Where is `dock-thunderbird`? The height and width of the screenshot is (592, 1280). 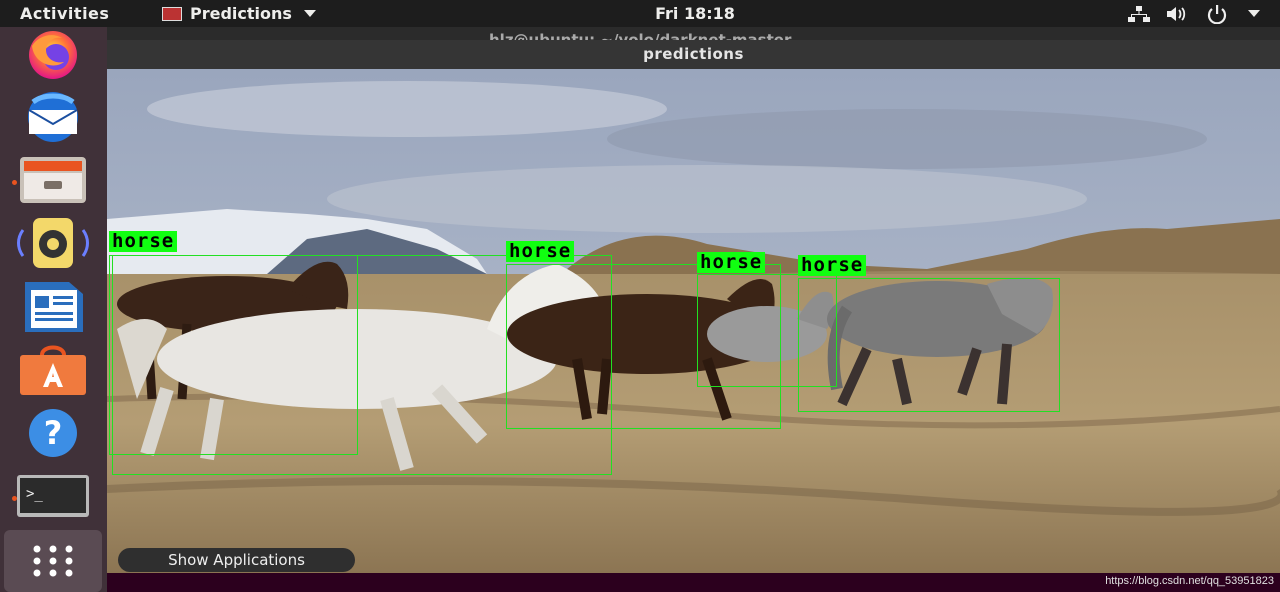
dock-thunderbird is located at coordinates (53, 117).